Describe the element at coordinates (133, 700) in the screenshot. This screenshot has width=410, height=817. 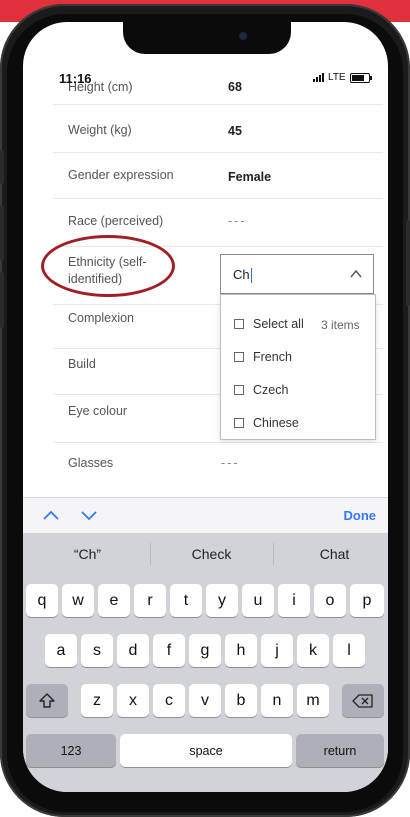
I see `key-x: x` at that location.